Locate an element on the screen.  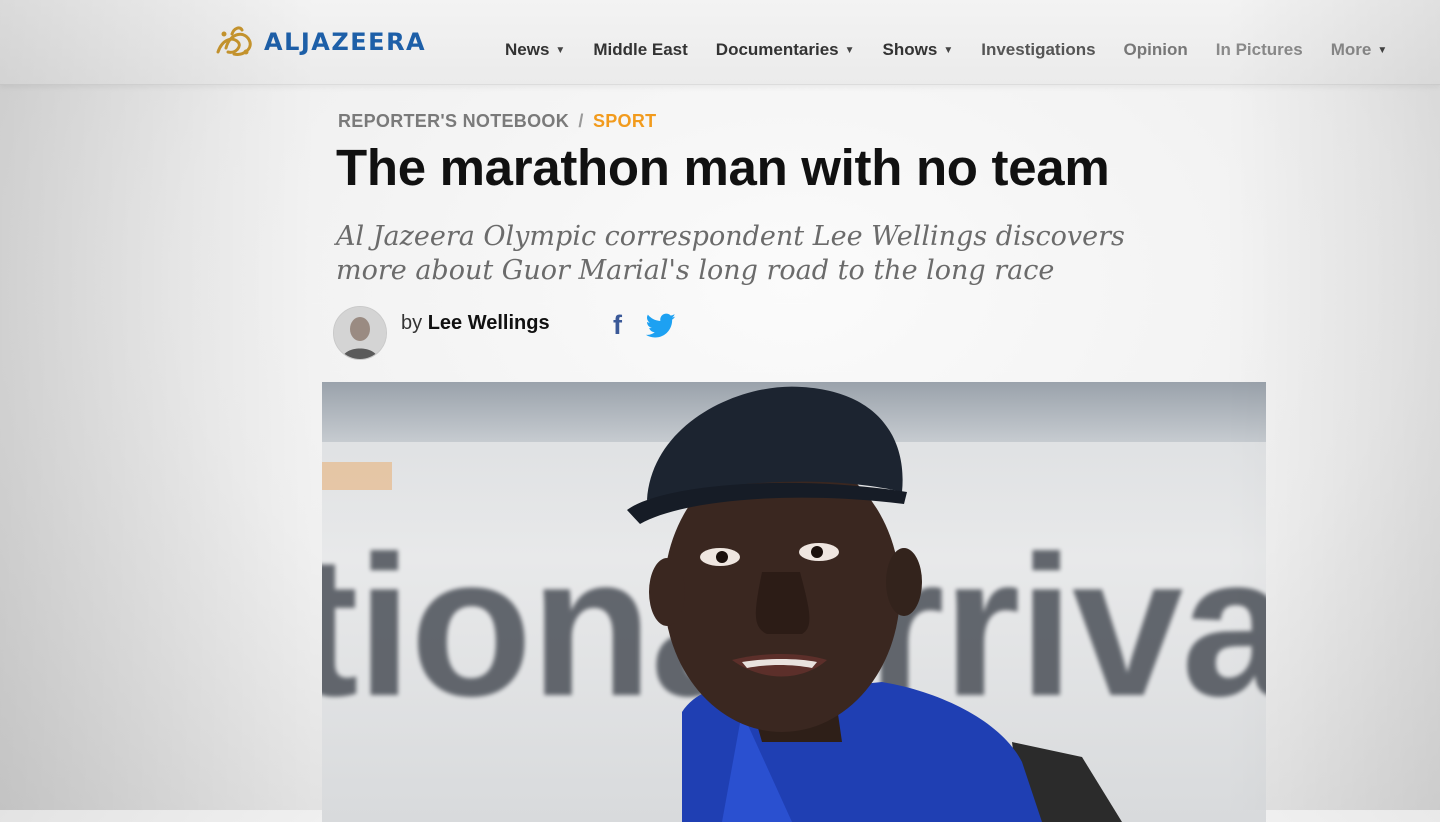
nav-item-news: News ▼ is located at coordinates (535, 50).